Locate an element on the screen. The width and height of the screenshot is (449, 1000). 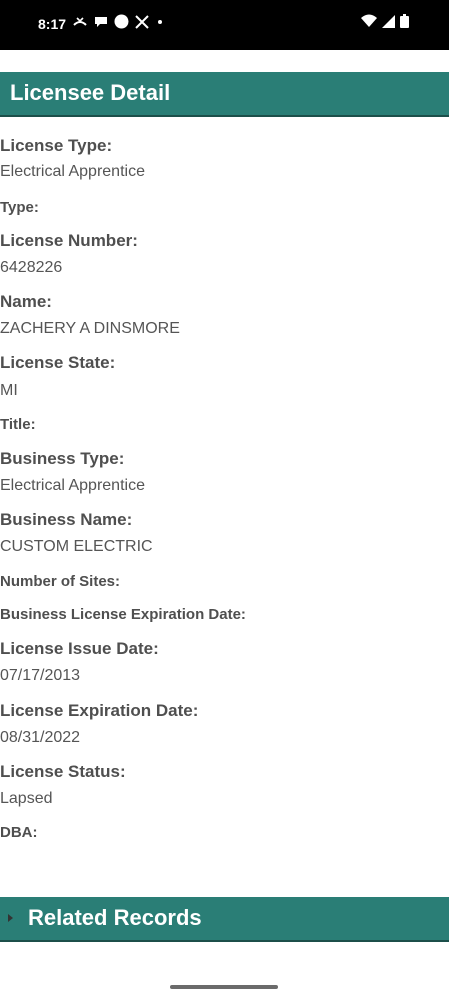
license-number-value: 6428226 is located at coordinates (31, 267).